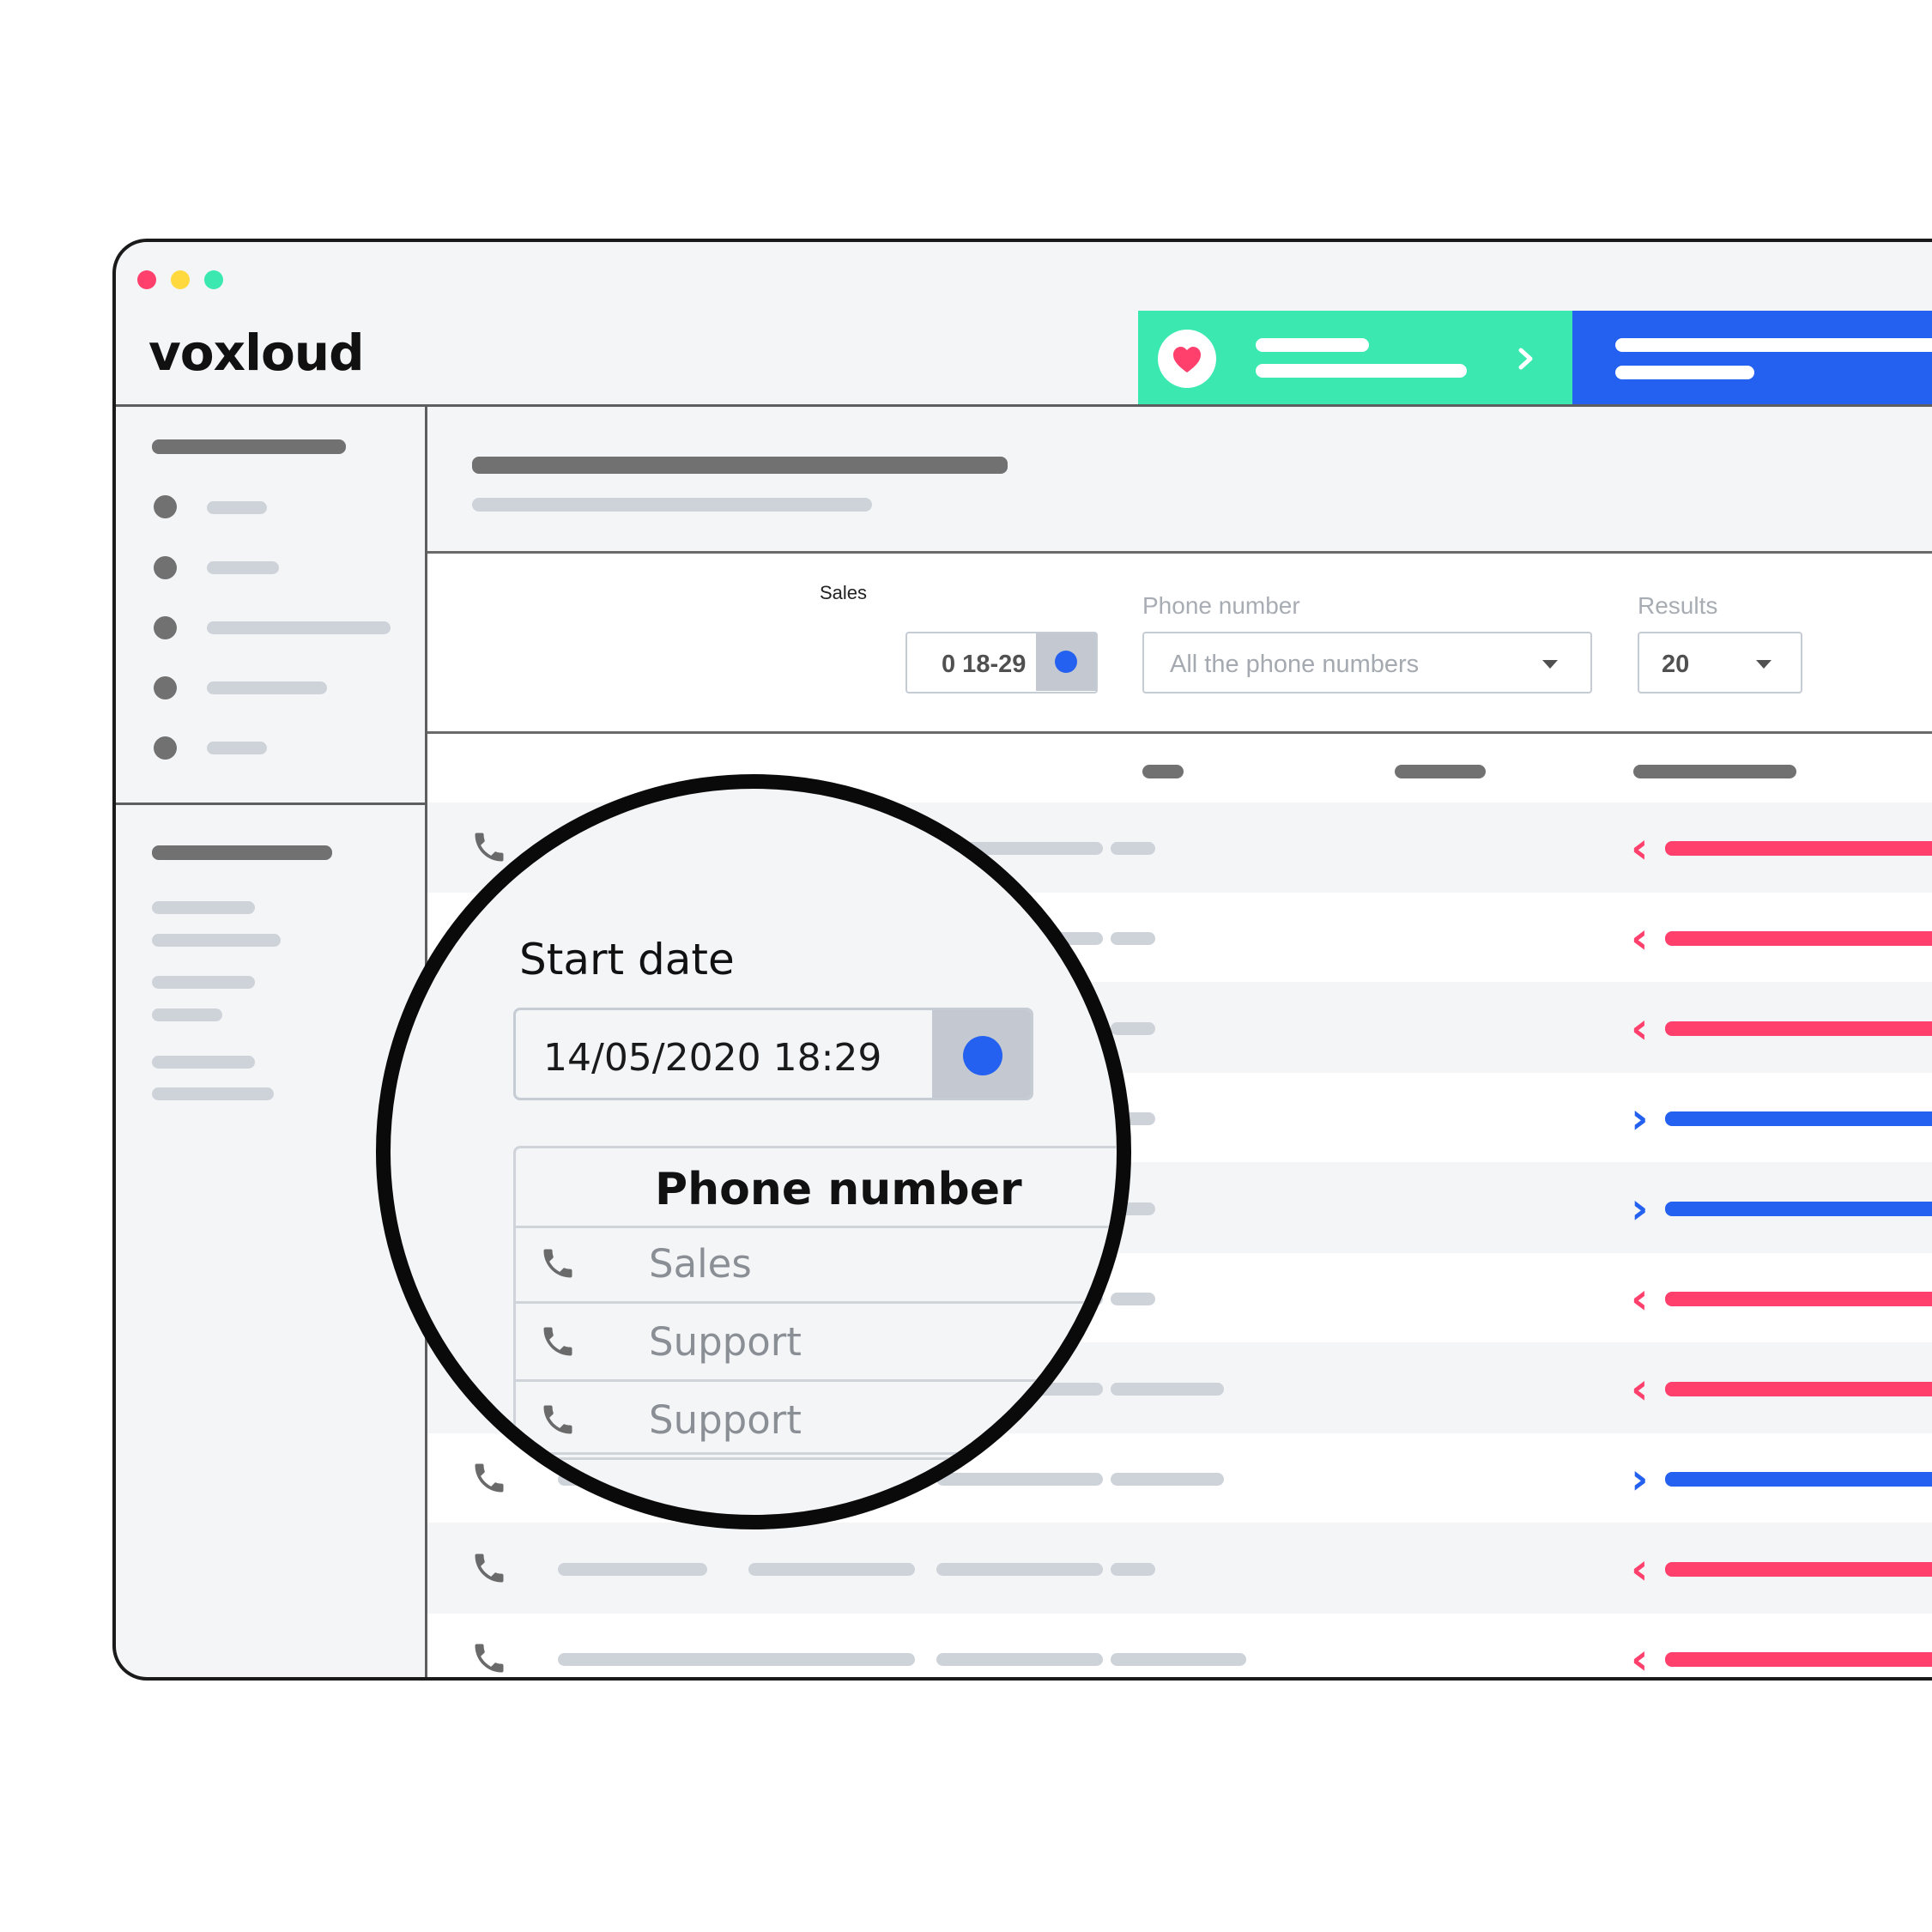 The image size is (1932, 1932). I want to click on phone-number-option-label: Sales, so click(701, 1264).